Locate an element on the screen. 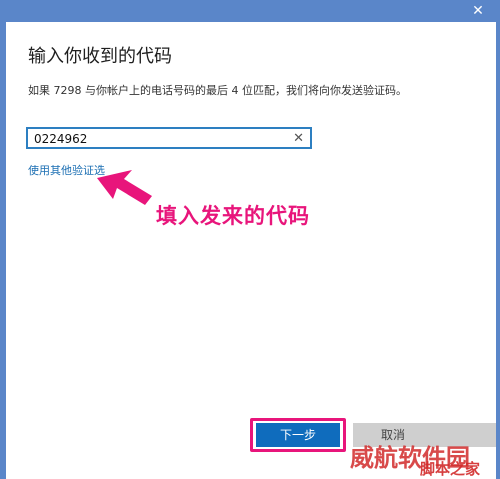 This screenshot has width=500, height=479. next-button: 下一步 is located at coordinates (298, 435).